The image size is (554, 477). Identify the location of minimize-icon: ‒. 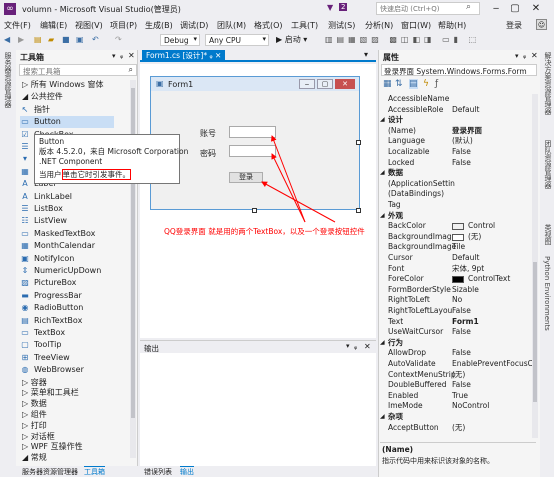
(496, 8).